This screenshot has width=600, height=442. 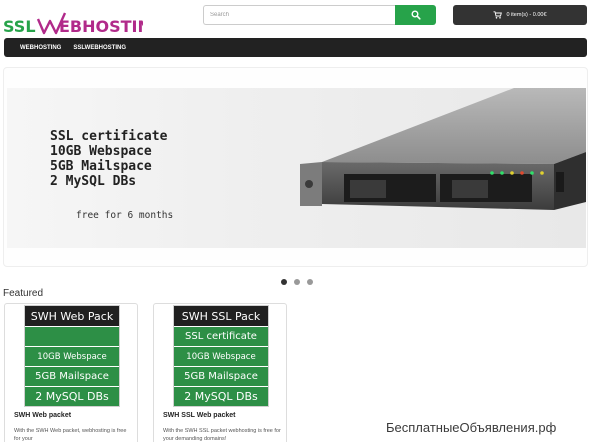 What do you see at coordinates (101, 26) in the screenshot?
I see `svg-text: EBHOSTING` at bounding box center [101, 26].